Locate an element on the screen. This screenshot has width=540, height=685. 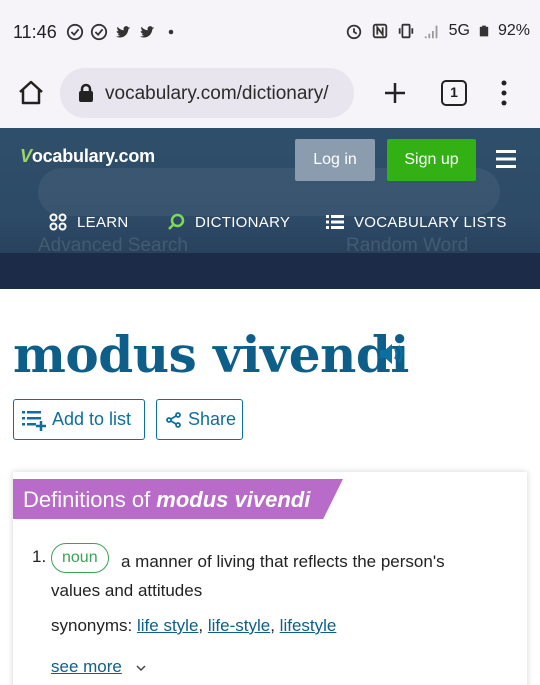
login-button: Log in is located at coordinates (335, 160).